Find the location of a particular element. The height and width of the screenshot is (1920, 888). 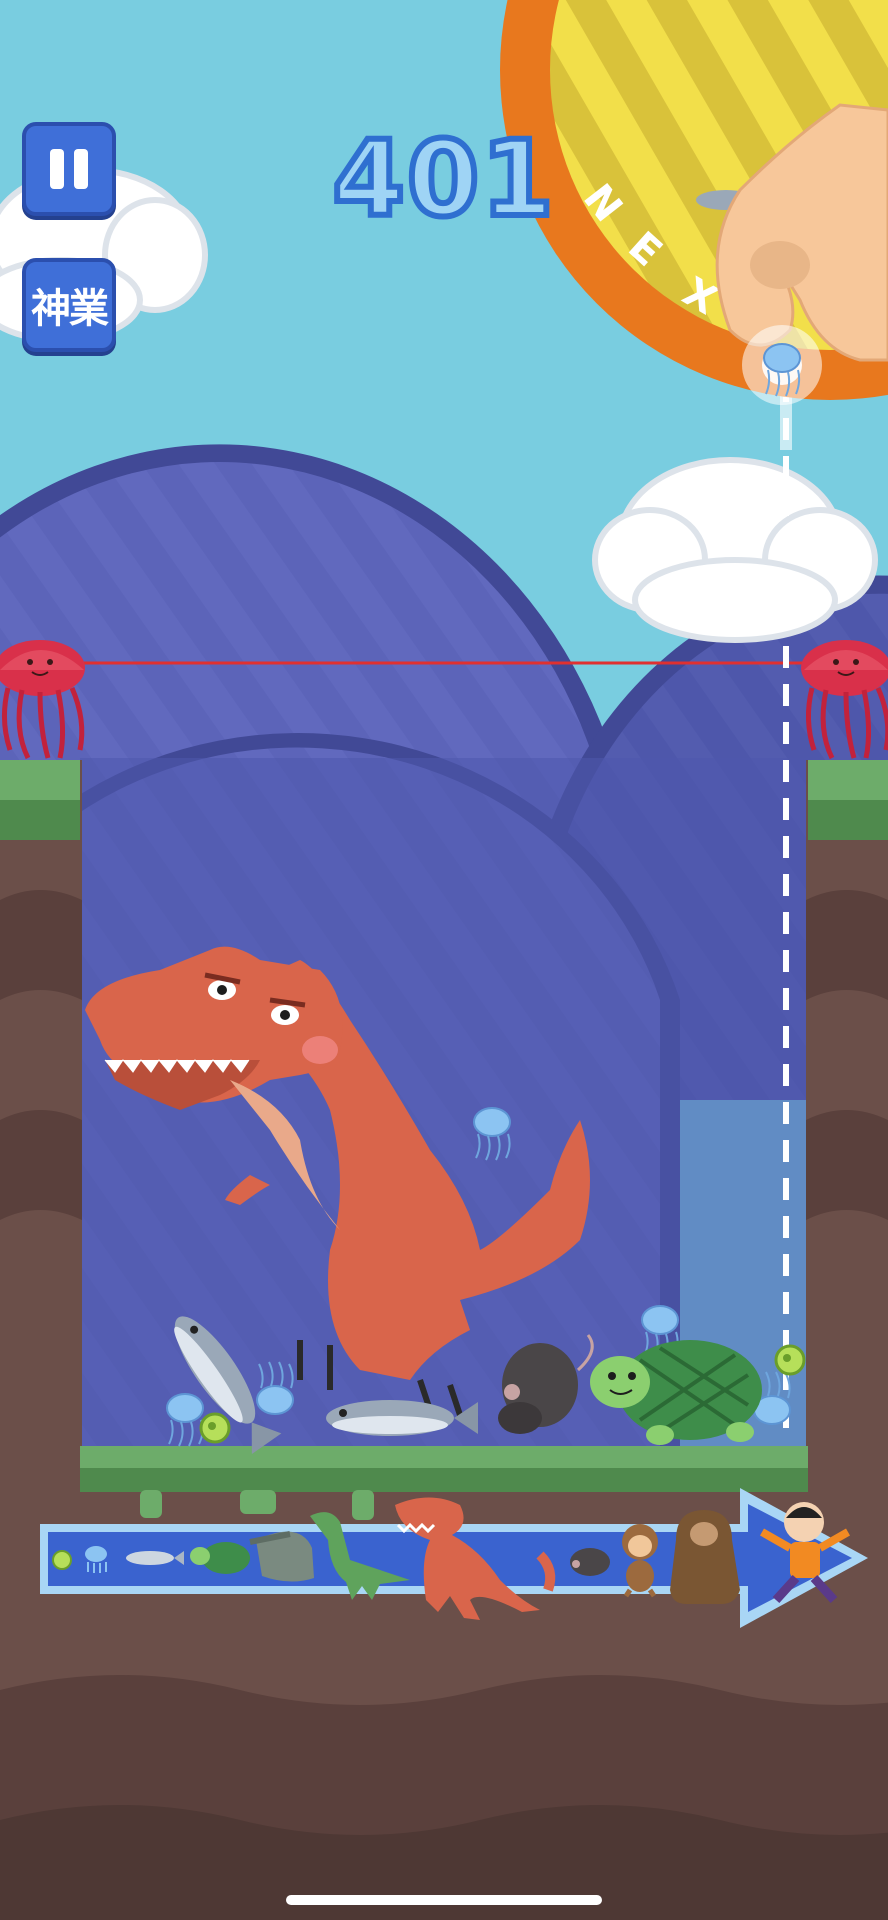

home-indicator is located at coordinates (444, 1900).